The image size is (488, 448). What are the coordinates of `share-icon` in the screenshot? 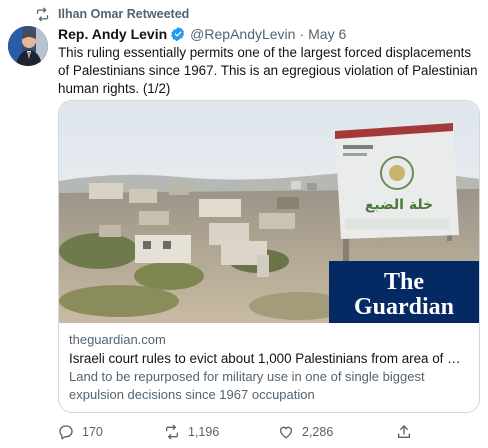 It's located at (404, 432).